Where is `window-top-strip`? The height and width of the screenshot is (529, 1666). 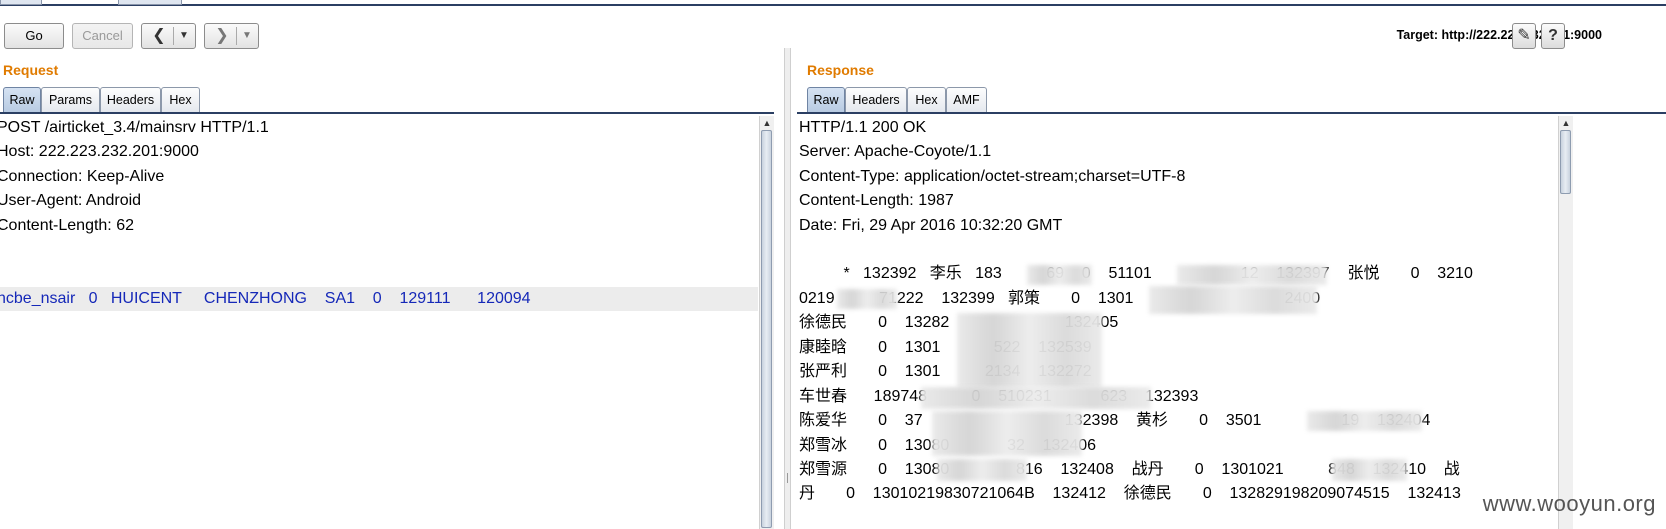
window-top-strip is located at coordinates (833, 3).